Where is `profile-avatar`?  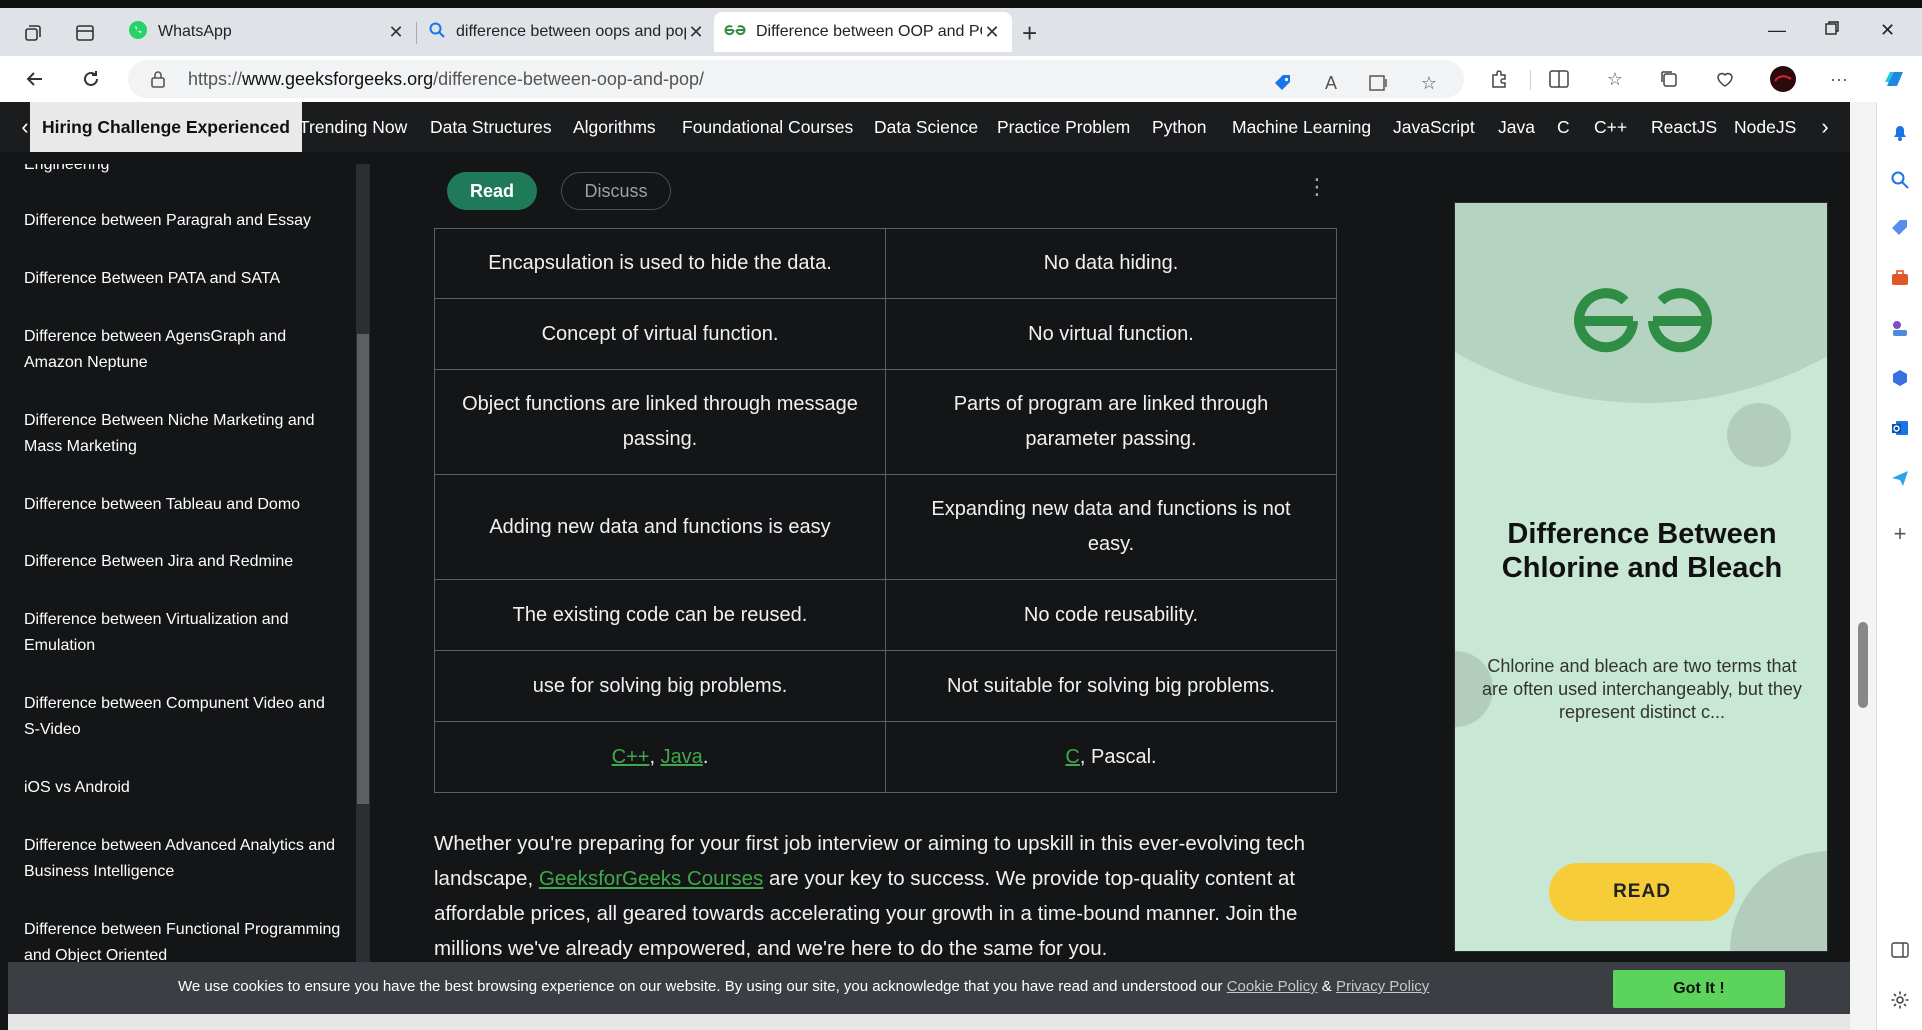 profile-avatar is located at coordinates (1783, 79).